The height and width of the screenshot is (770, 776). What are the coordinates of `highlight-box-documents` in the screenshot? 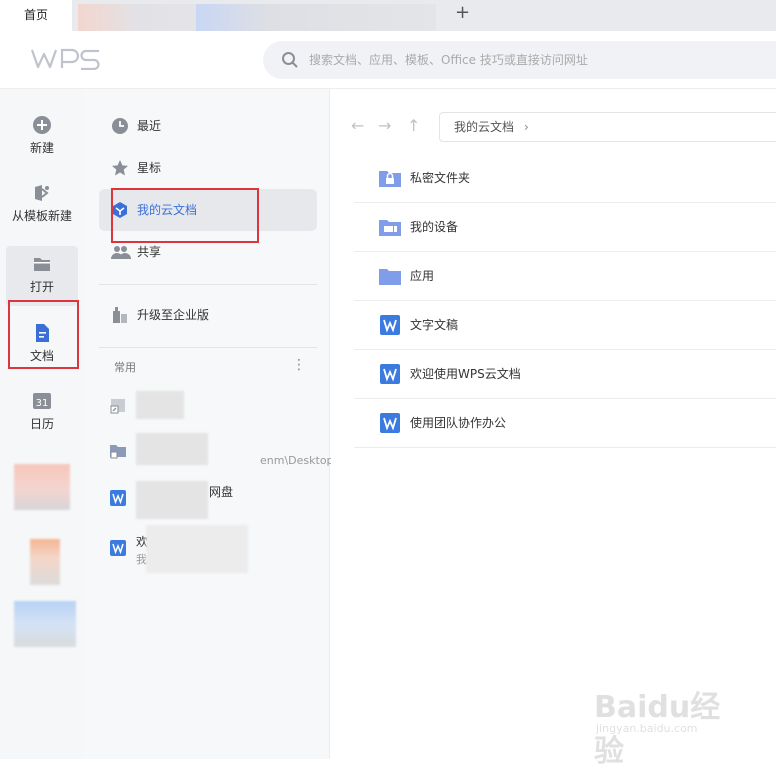 It's located at (43, 334).